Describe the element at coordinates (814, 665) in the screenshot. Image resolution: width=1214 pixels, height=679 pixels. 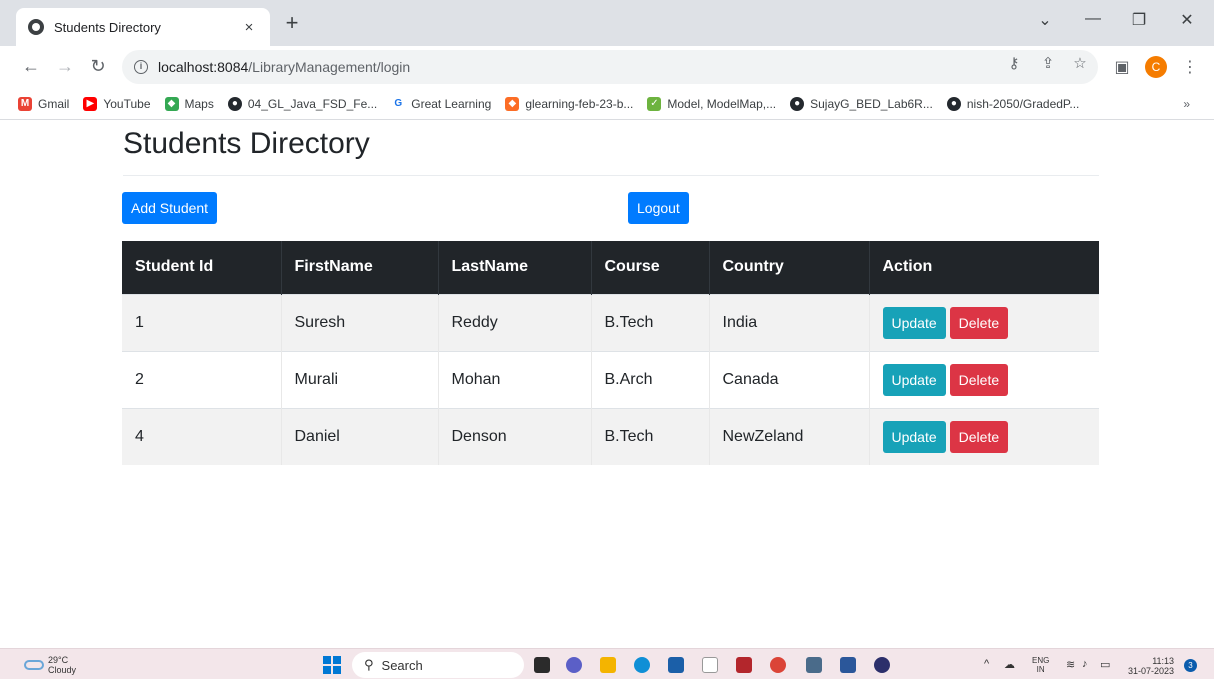
I see `ide-icon` at that location.